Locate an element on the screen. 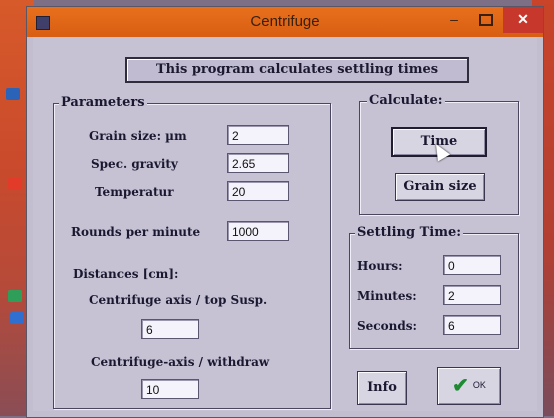 This screenshot has height=418, width=554. minutes-label: Minutes: is located at coordinates (387, 296).